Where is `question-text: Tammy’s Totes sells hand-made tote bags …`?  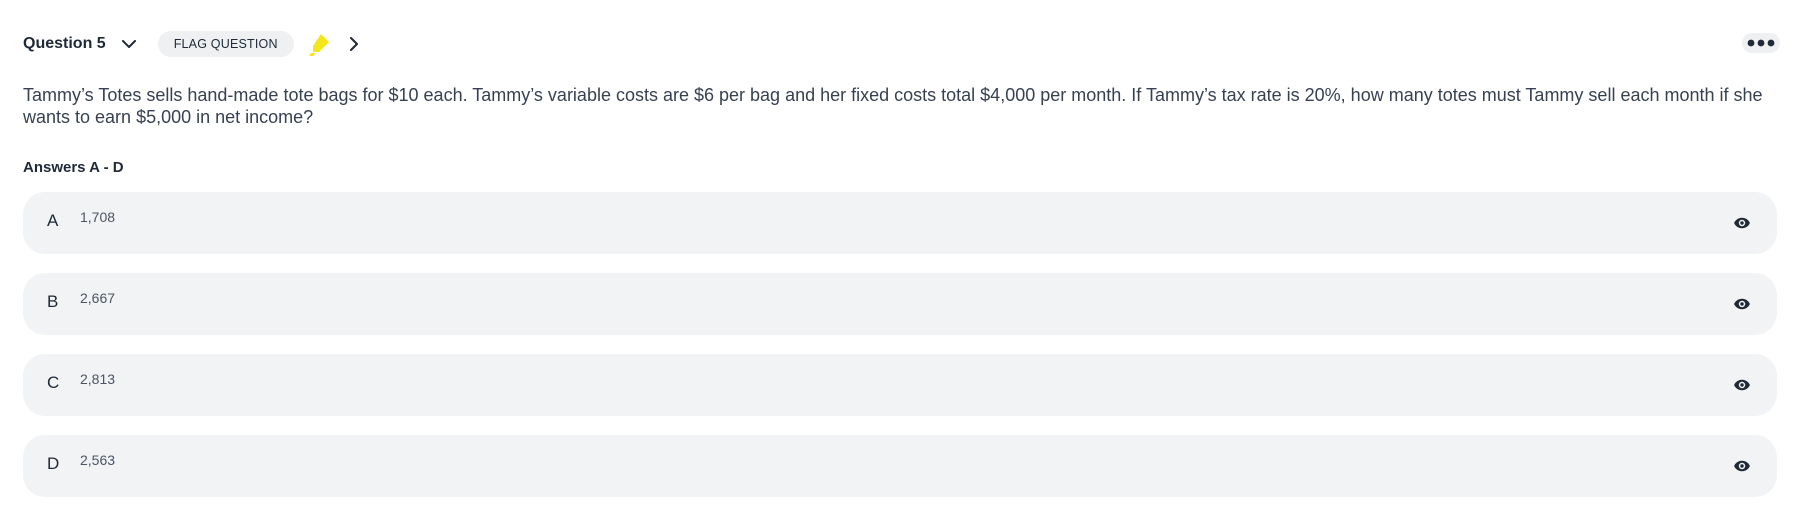 question-text: Tammy’s Totes sells hand-made tote bags … is located at coordinates (893, 106).